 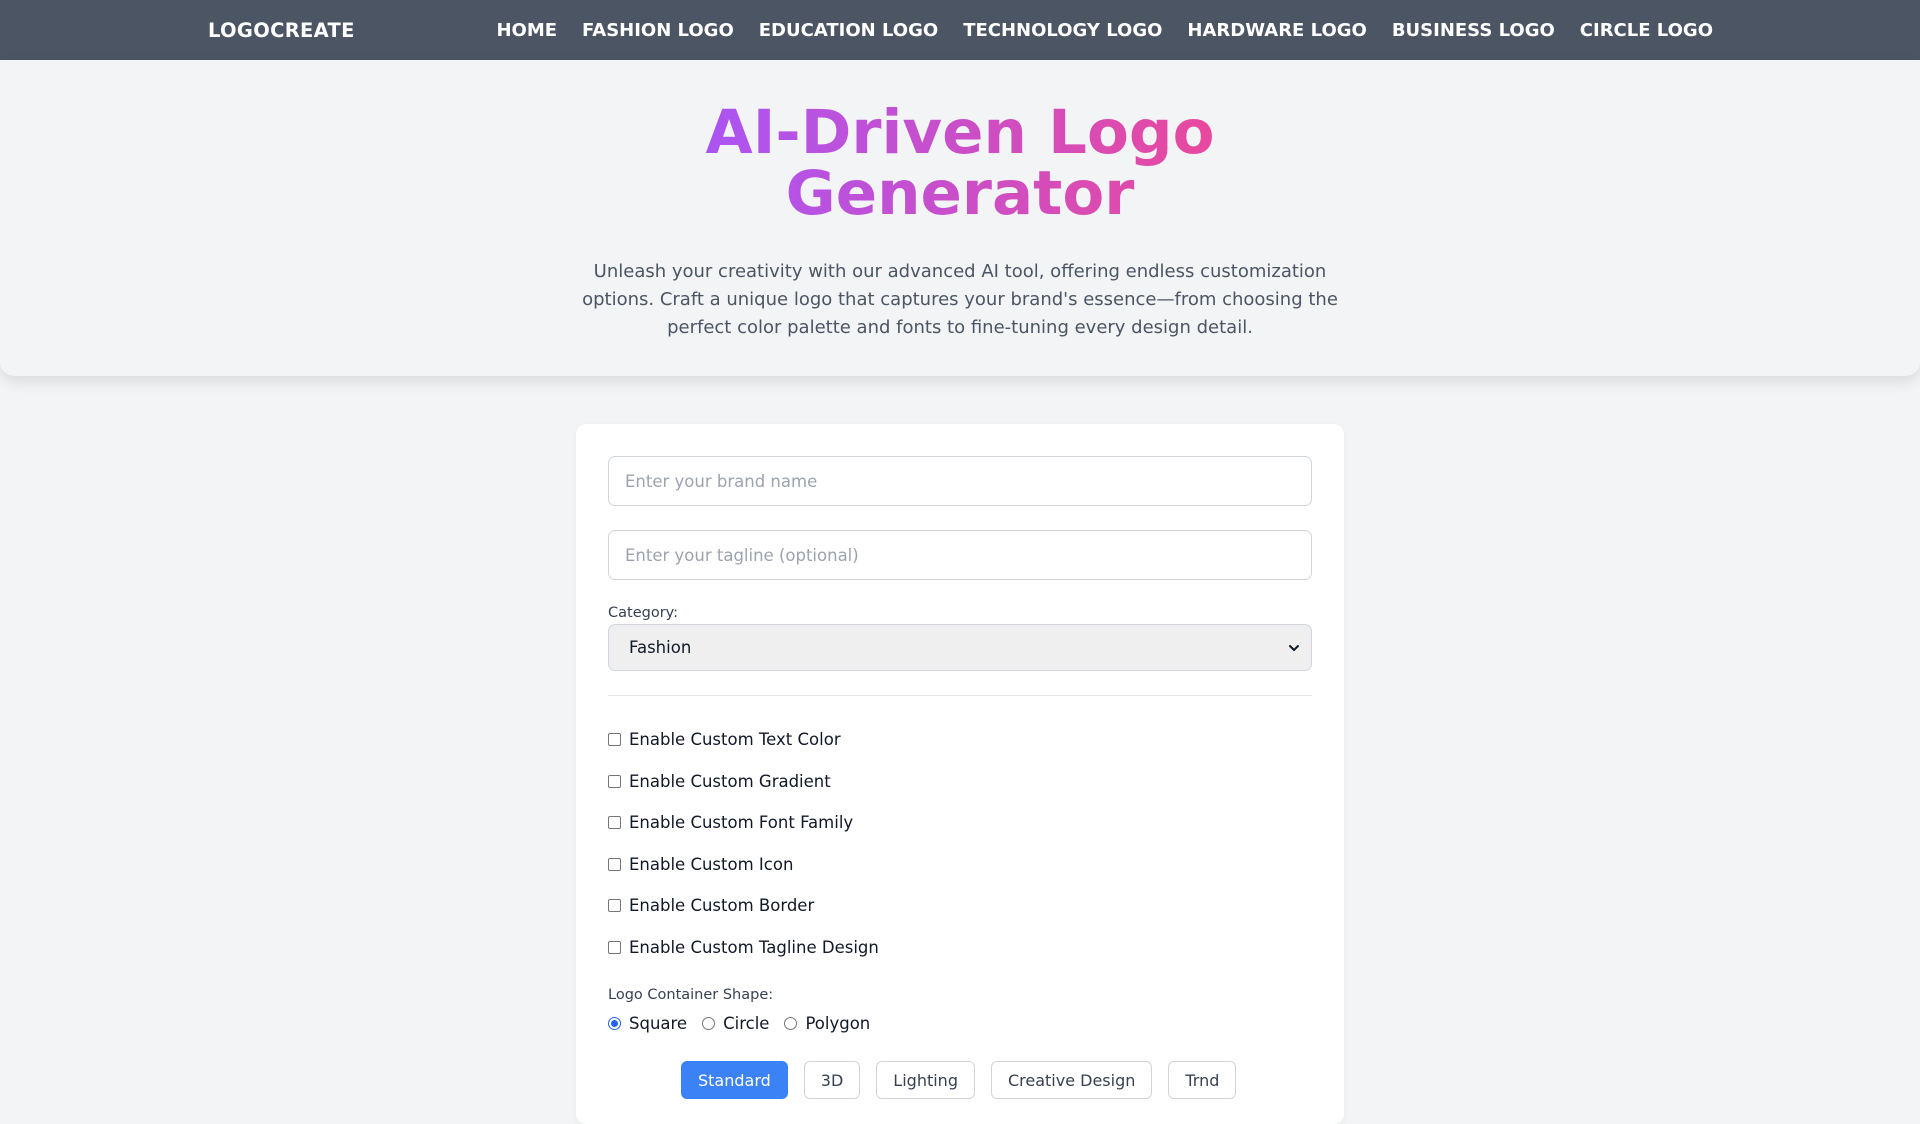 I want to click on tab-standard: Standard, so click(x=734, y=1080).